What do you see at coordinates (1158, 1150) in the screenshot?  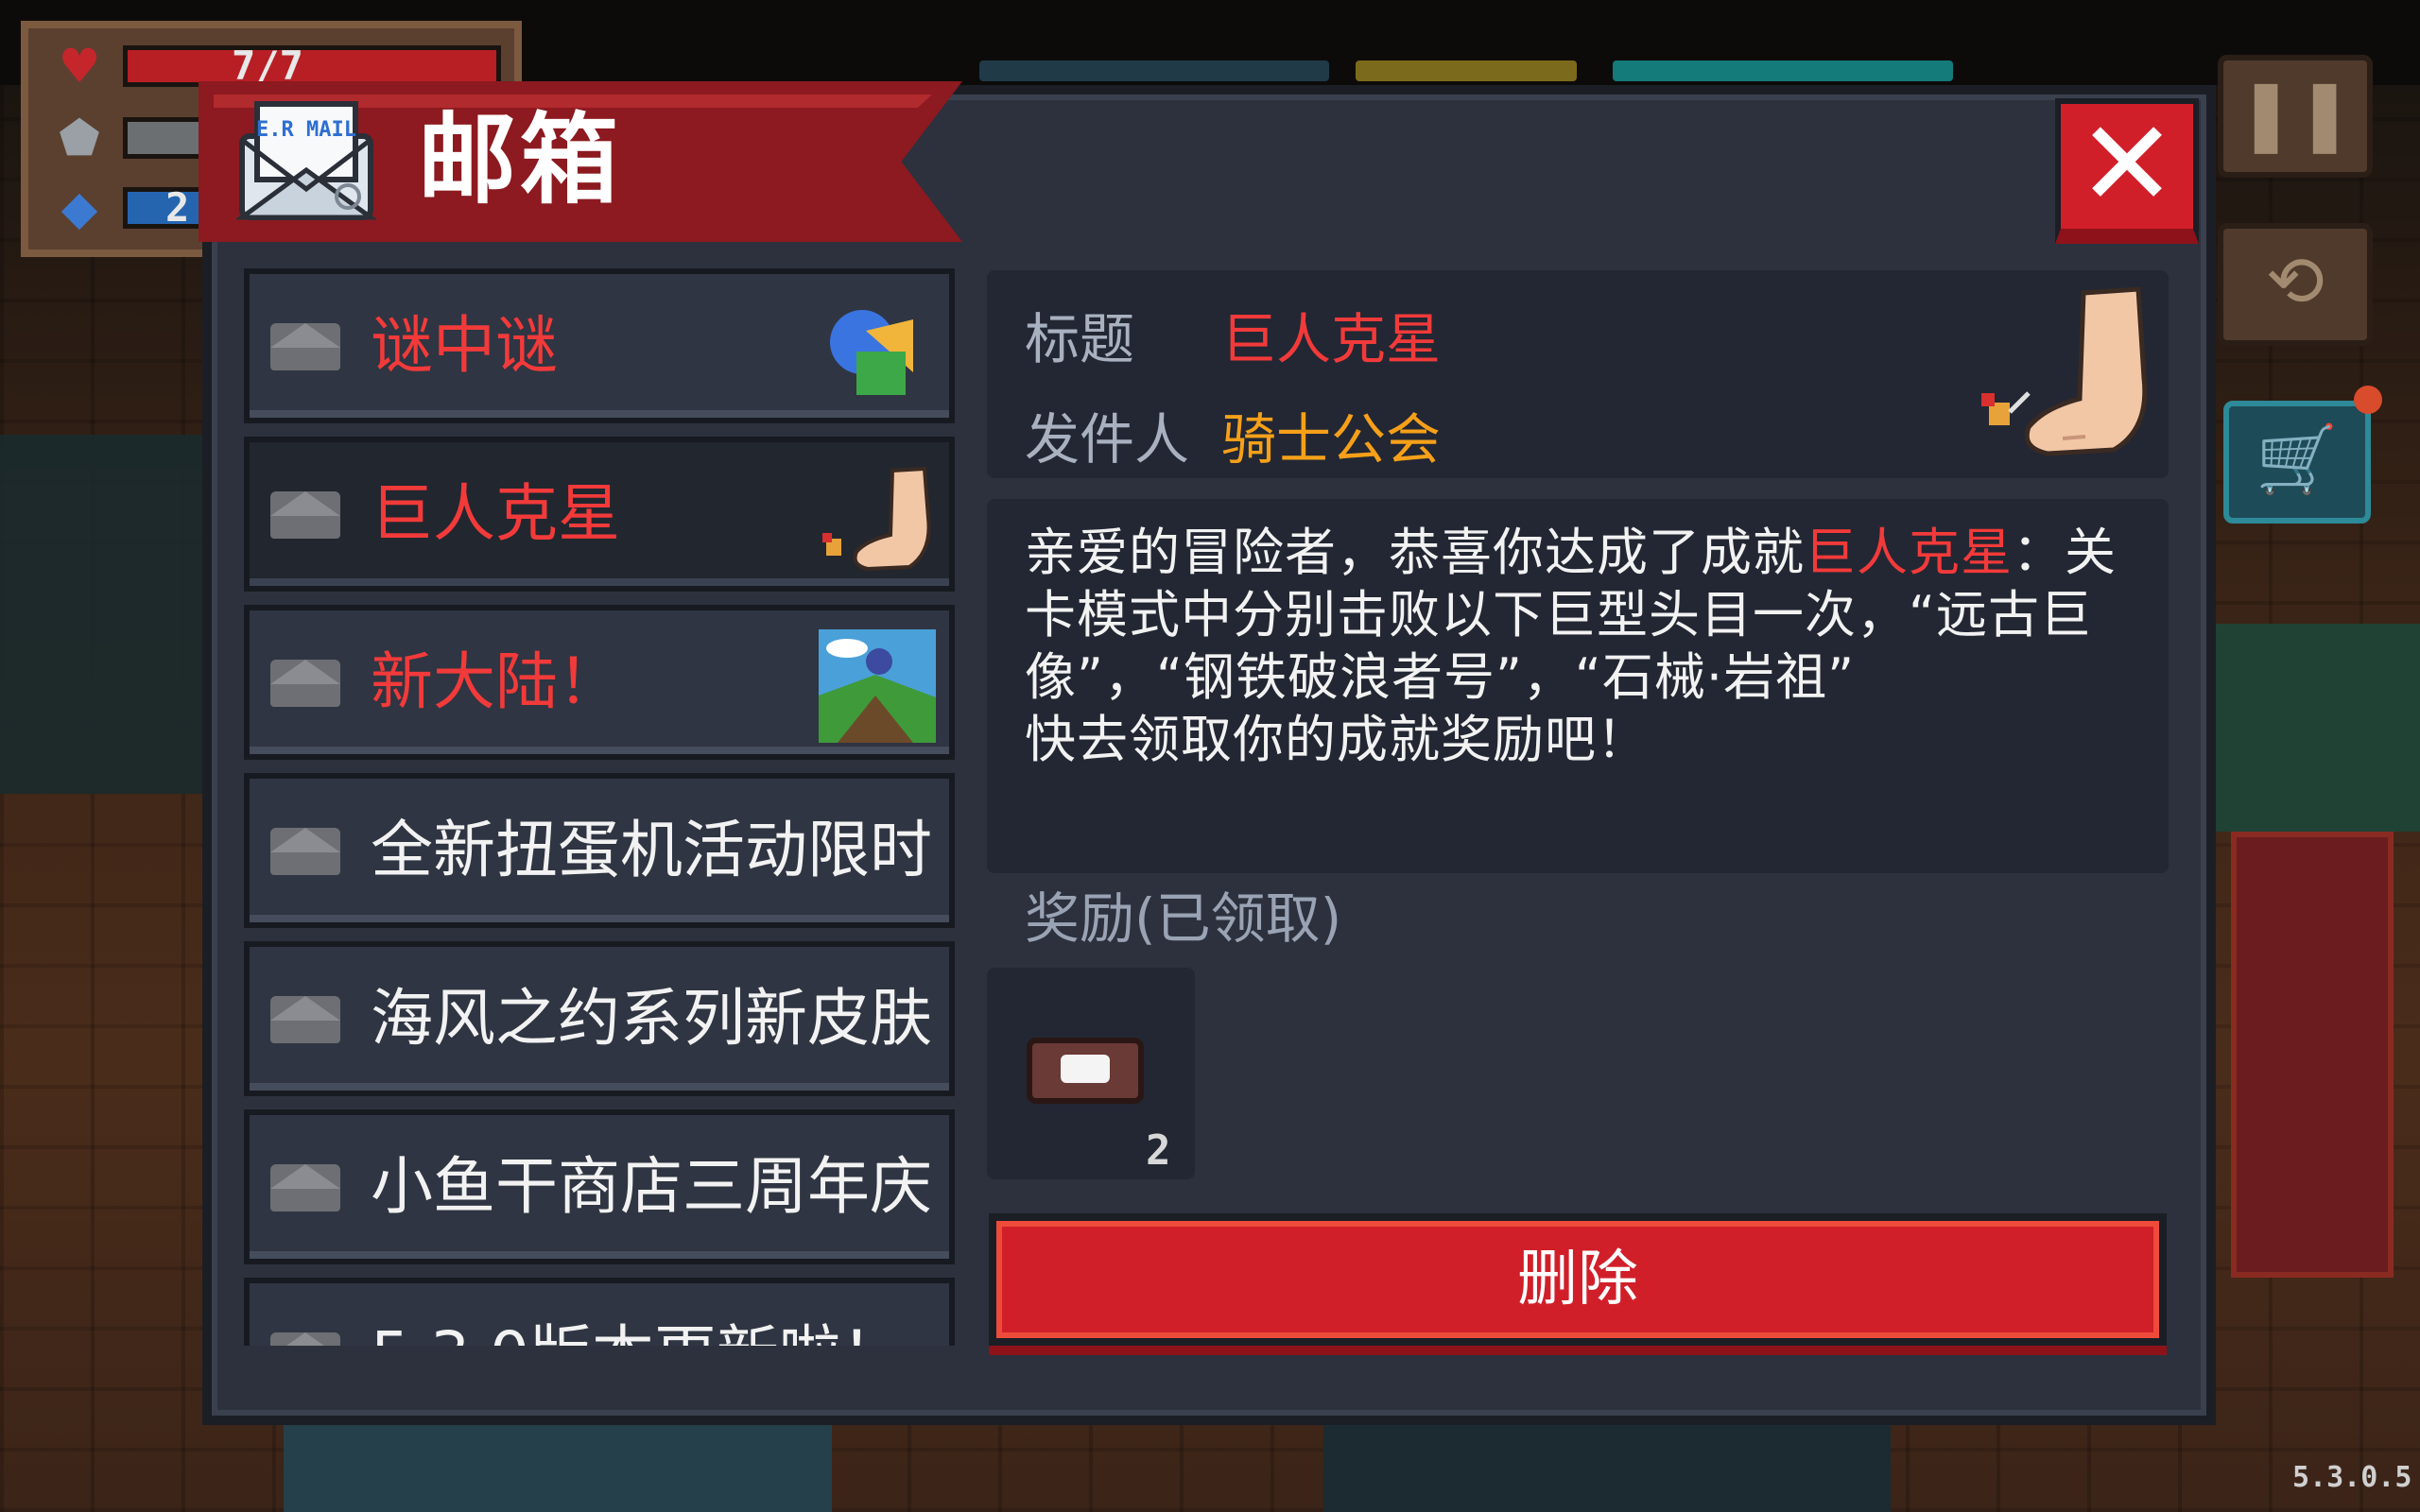 I see `reward-count: 2` at bounding box center [1158, 1150].